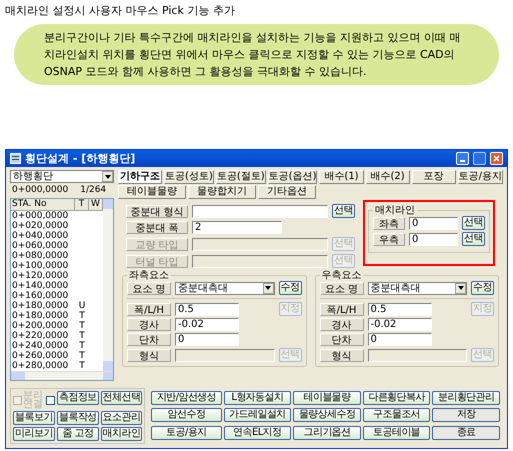 Image resolution: width=513 pixels, height=451 pixels. Describe the element at coordinates (40, 296) in the screenshot. I see `table-cell-text: 0+160,0000` at that location.